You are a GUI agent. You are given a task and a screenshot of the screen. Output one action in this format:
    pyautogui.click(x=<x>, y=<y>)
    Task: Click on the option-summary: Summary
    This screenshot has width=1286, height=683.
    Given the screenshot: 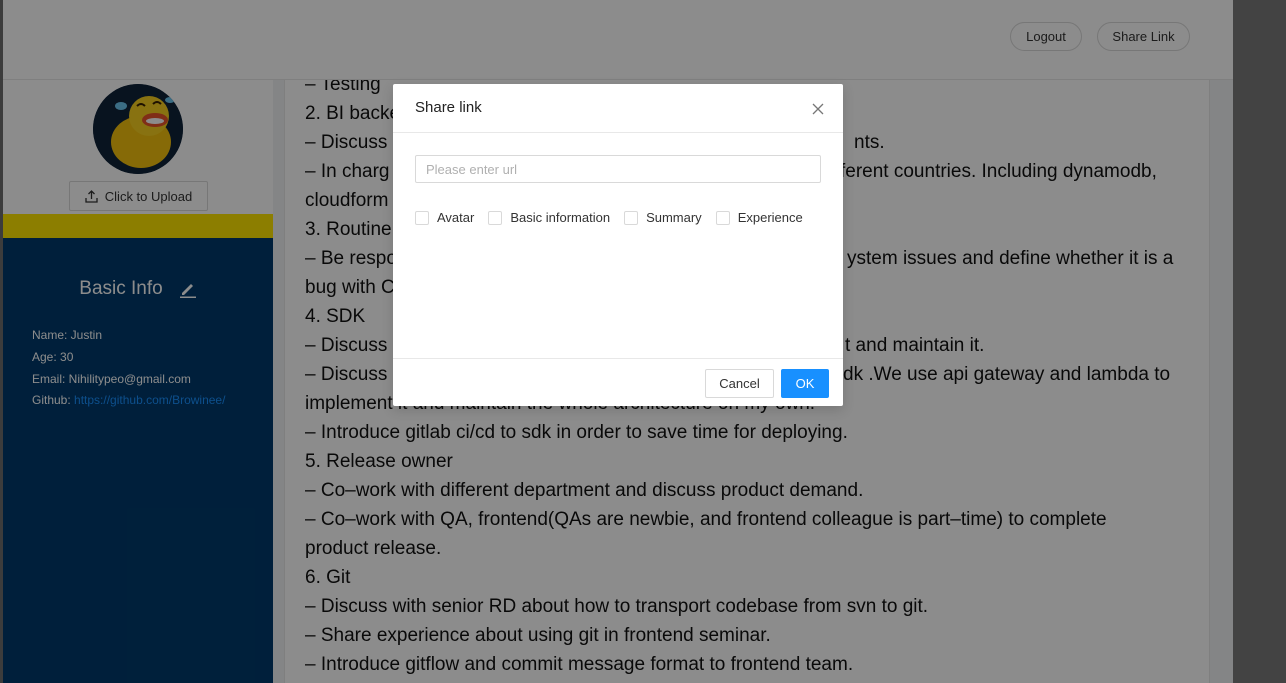 What is the action you would take?
    pyautogui.click(x=663, y=217)
    